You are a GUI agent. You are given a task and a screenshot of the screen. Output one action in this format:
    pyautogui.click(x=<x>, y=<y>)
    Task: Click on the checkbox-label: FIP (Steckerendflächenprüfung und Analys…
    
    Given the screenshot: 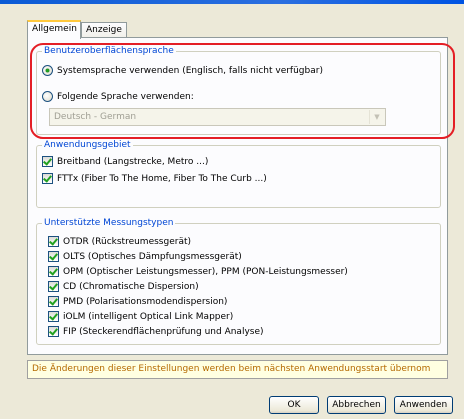 What is the action you would take?
    pyautogui.click(x=163, y=331)
    